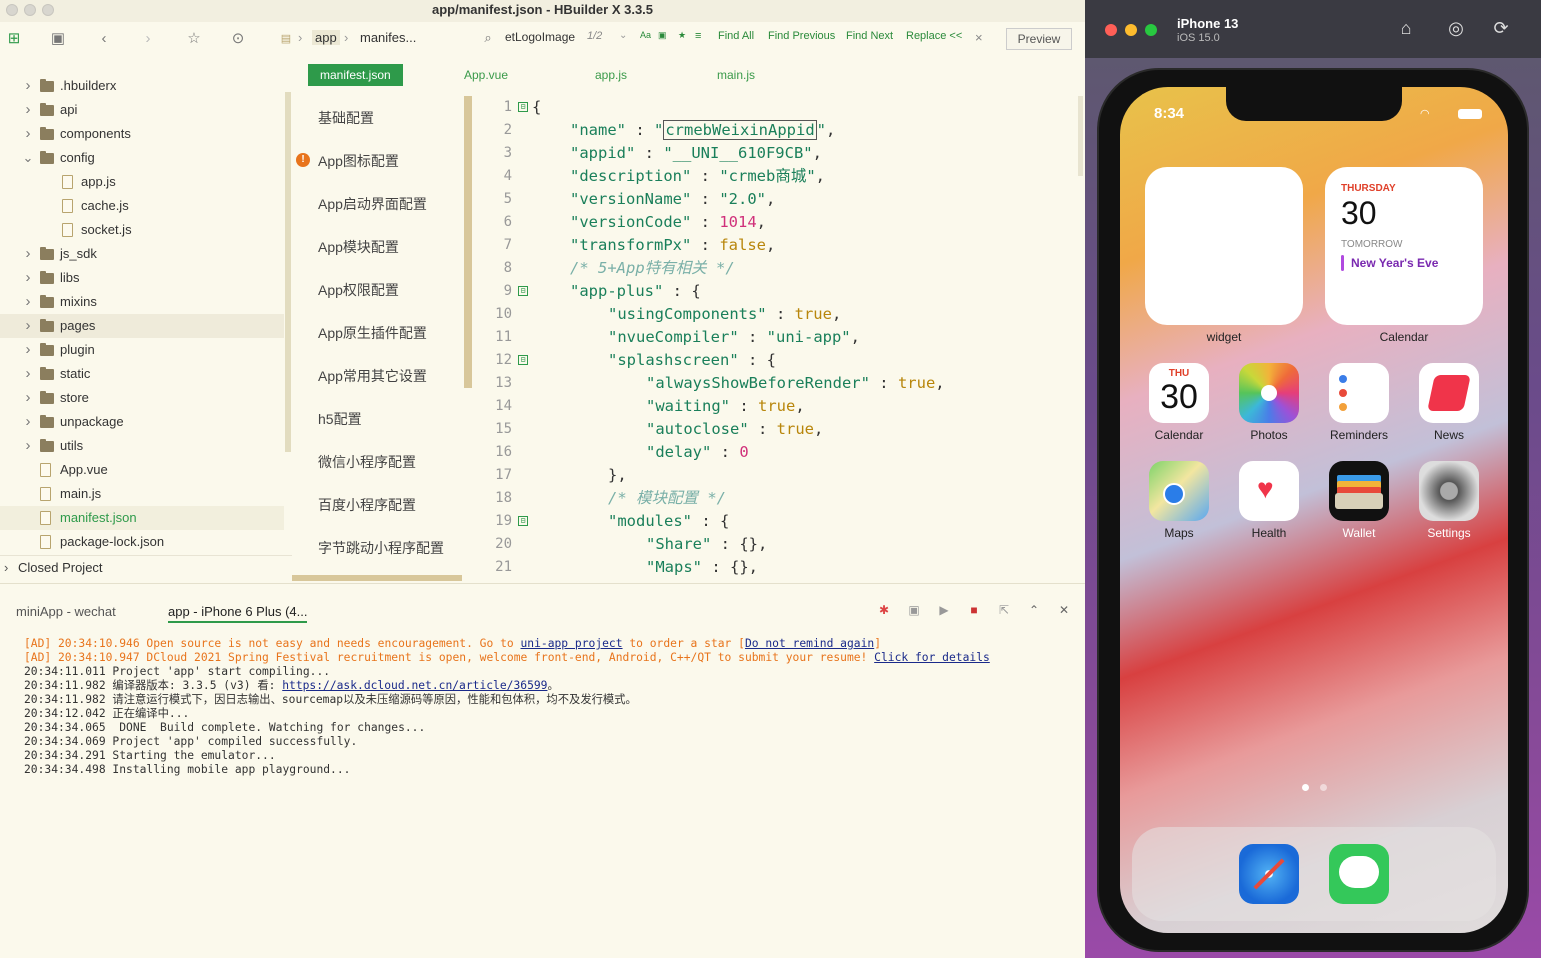 The width and height of the screenshot is (1541, 958). What do you see at coordinates (869, 36) in the screenshot?
I see `find-next-button: Find Next` at bounding box center [869, 36].